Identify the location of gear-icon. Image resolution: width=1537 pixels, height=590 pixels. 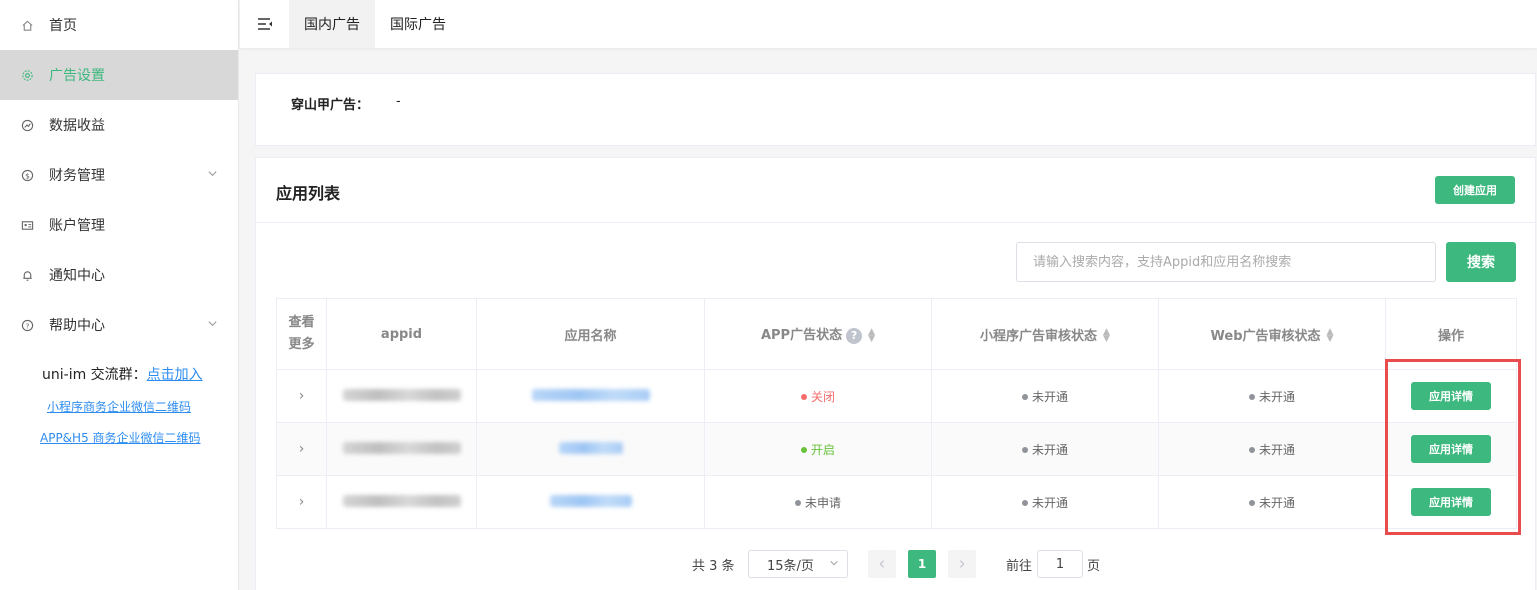
(27, 75).